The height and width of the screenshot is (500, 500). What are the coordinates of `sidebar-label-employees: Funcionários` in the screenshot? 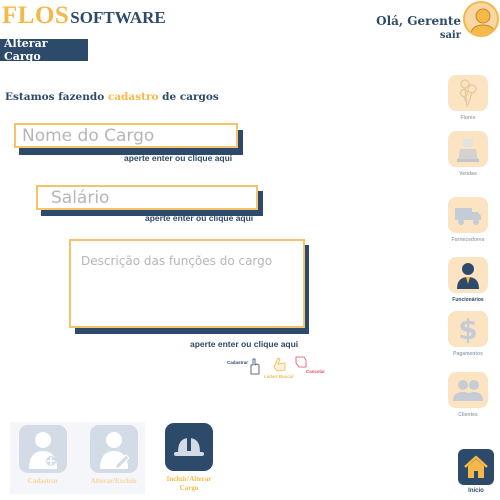 It's located at (468, 300).